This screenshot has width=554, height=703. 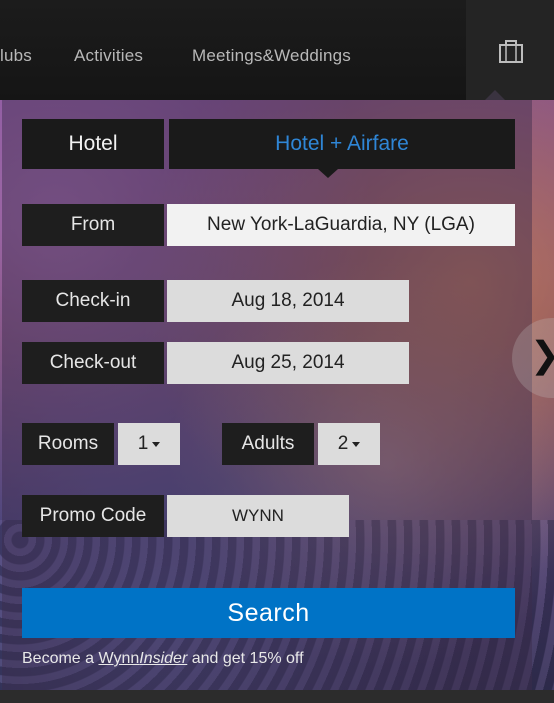 I want to click on rooms-label: Rooms, so click(x=68, y=444).